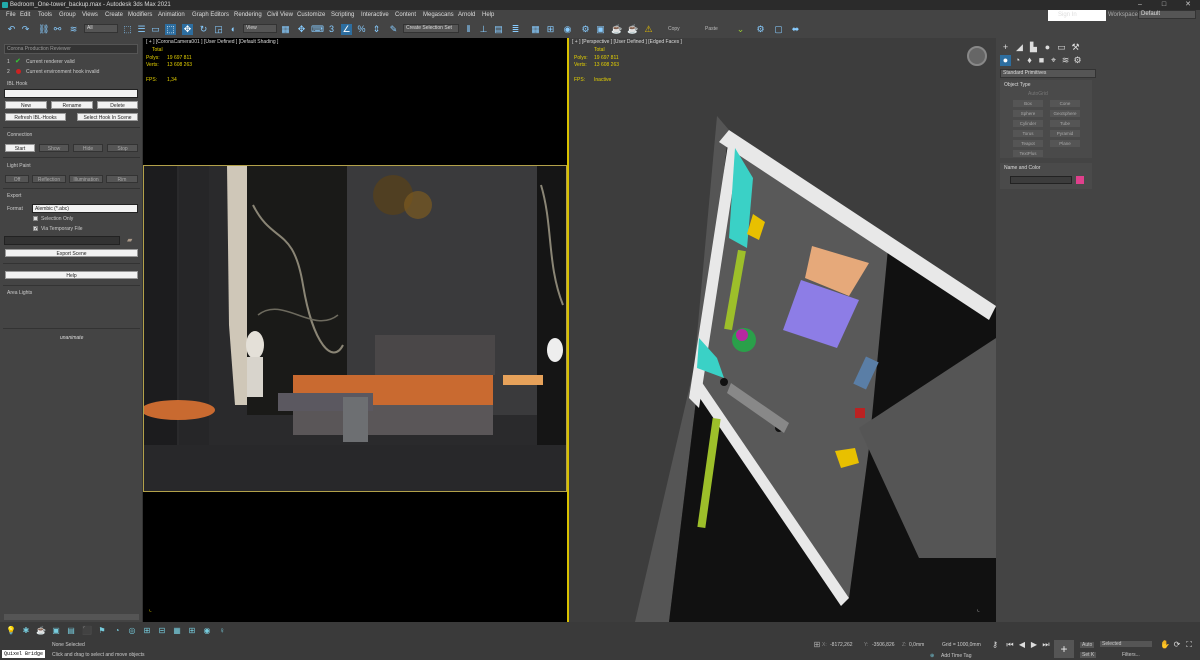 The width and height of the screenshot is (1200, 660). Describe the element at coordinates (11, 15) in the screenshot. I see `menu-file: File` at that location.